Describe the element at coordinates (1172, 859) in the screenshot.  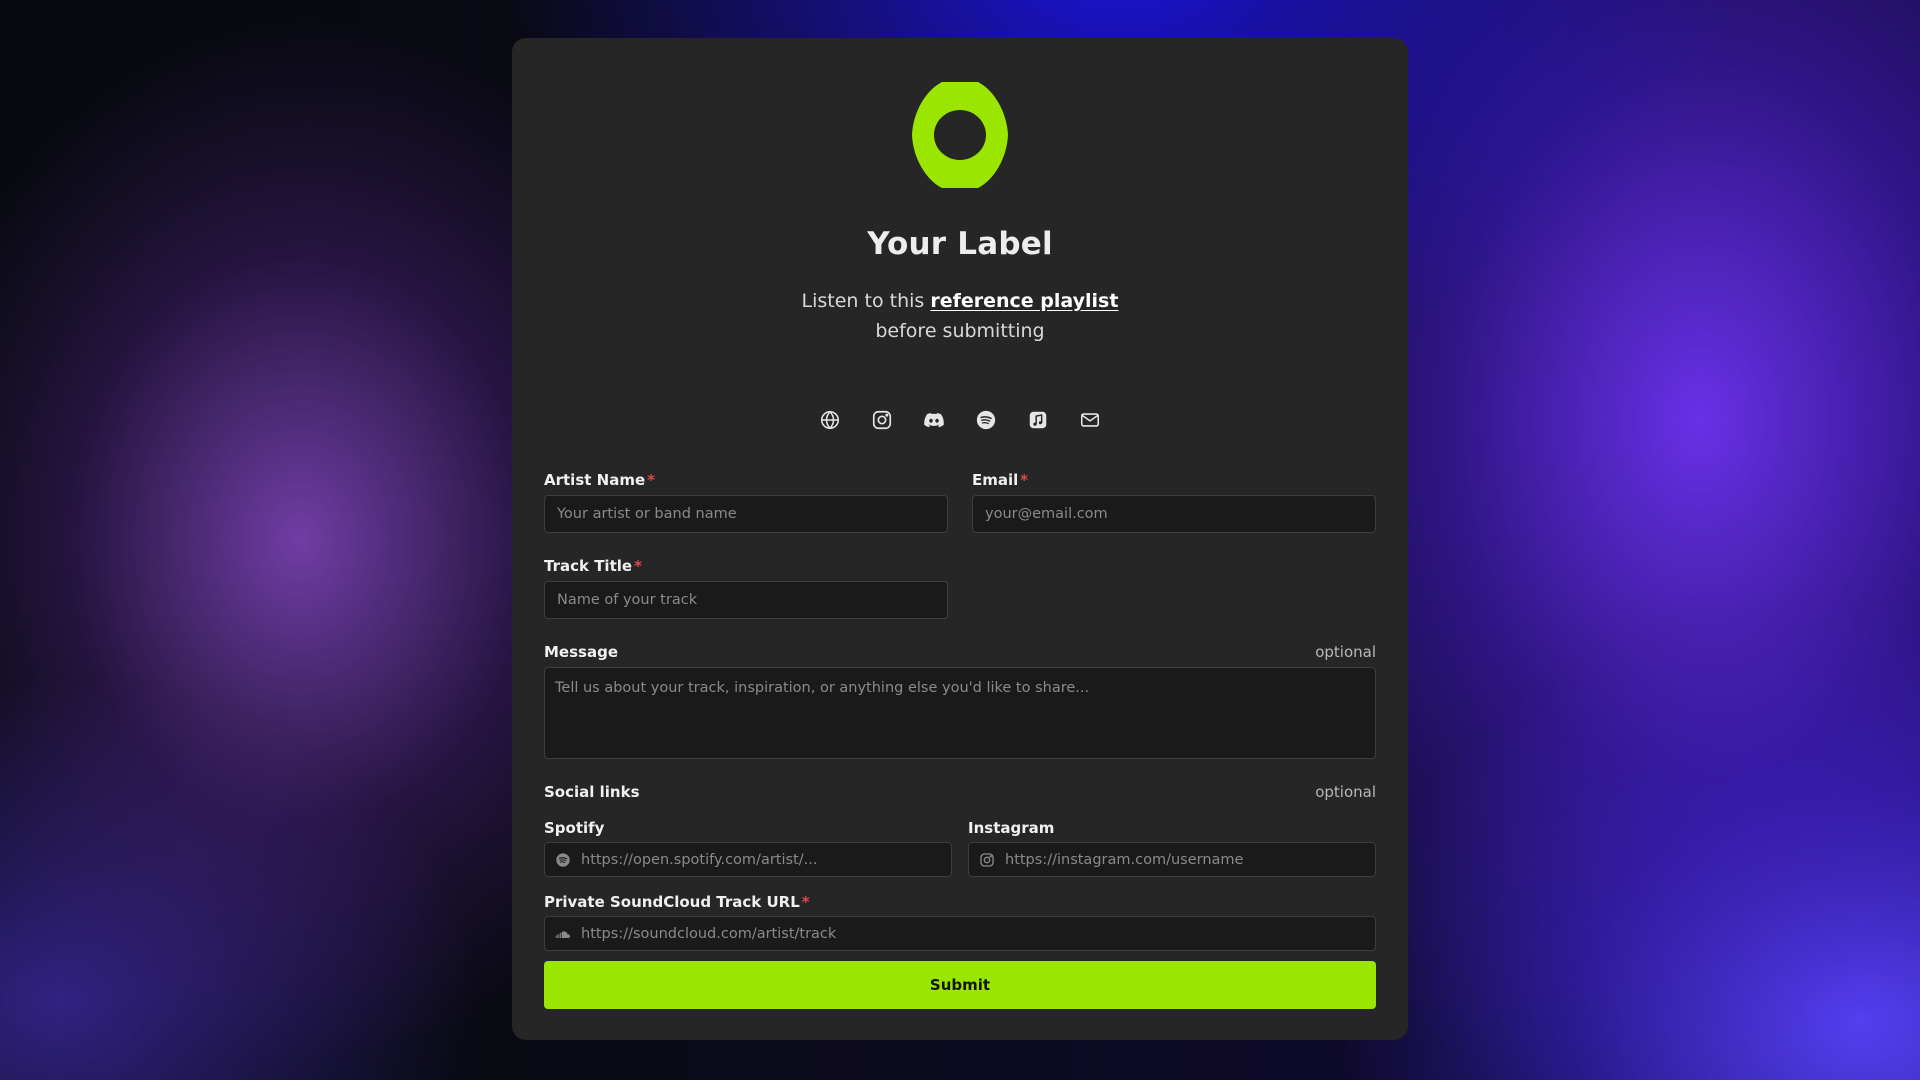
I see `instagram-input` at that location.